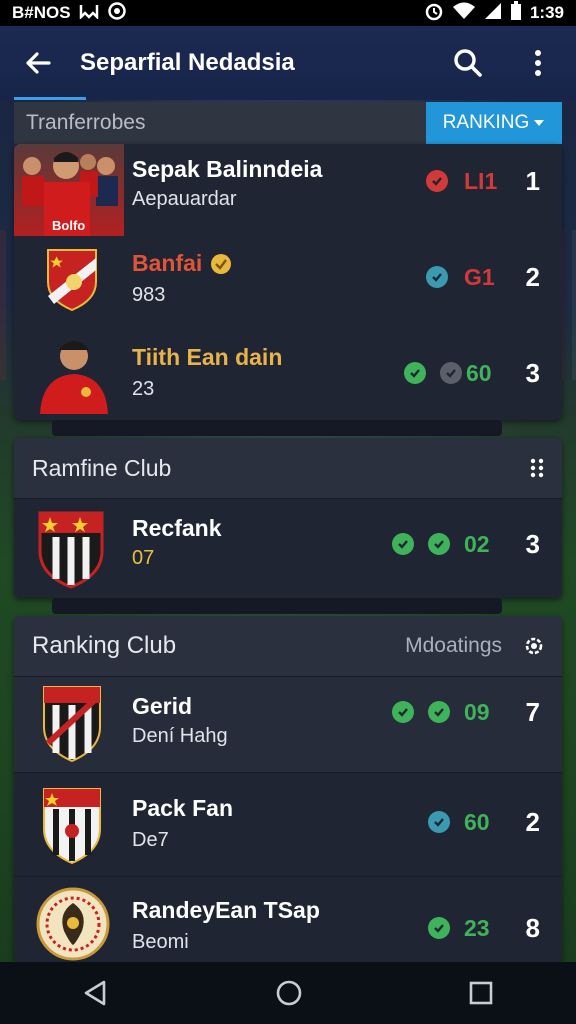  Describe the element at coordinates (486, 122) in the screenshot. I see `ranking-dropdown-label: RANKING` at that location.